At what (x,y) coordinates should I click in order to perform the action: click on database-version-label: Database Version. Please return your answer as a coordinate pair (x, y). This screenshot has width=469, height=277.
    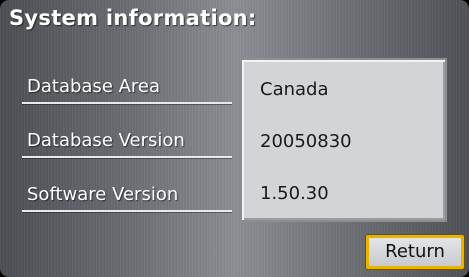
    Looking at the image, I should click on (106, 140).